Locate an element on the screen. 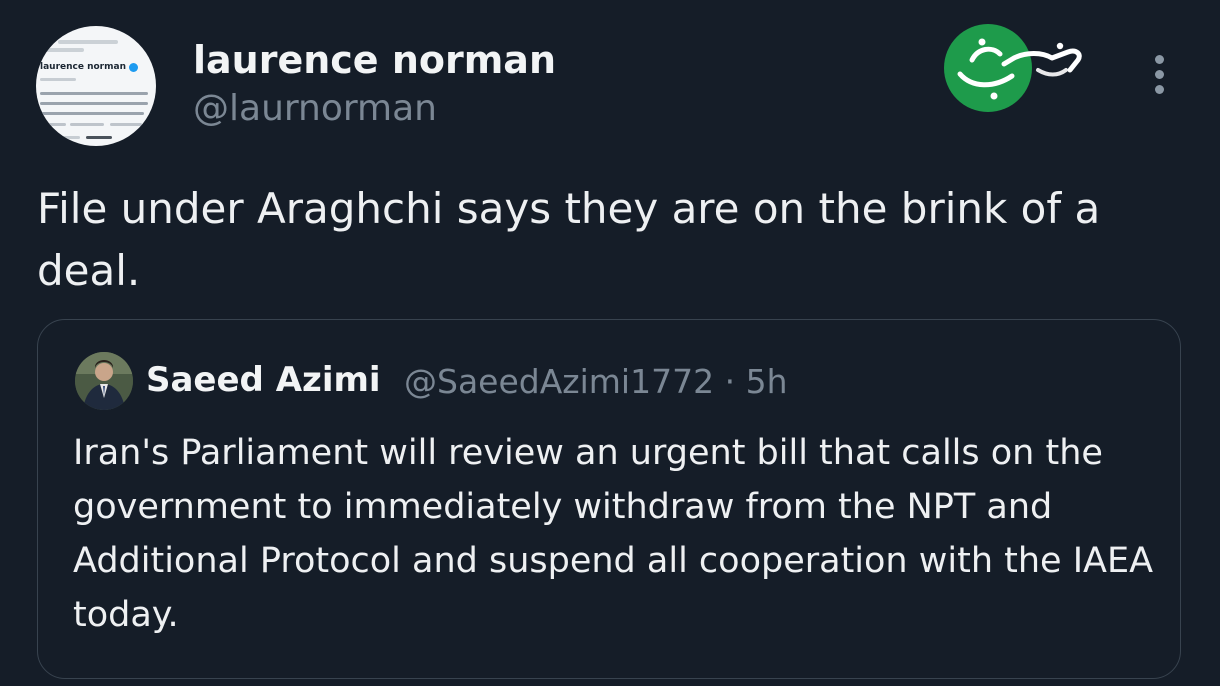  quoted-tweet-time: 5h is located at coordinates (767, 381).